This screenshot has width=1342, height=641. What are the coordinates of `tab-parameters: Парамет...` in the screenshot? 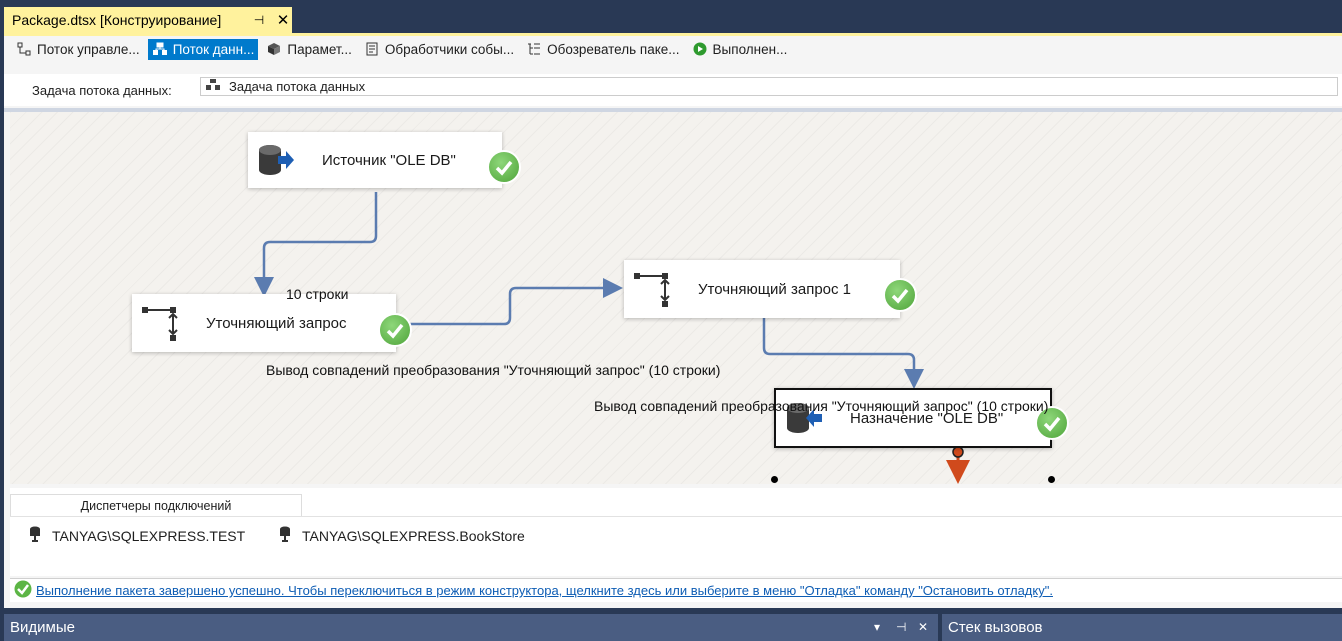 It's located at (309, 49).